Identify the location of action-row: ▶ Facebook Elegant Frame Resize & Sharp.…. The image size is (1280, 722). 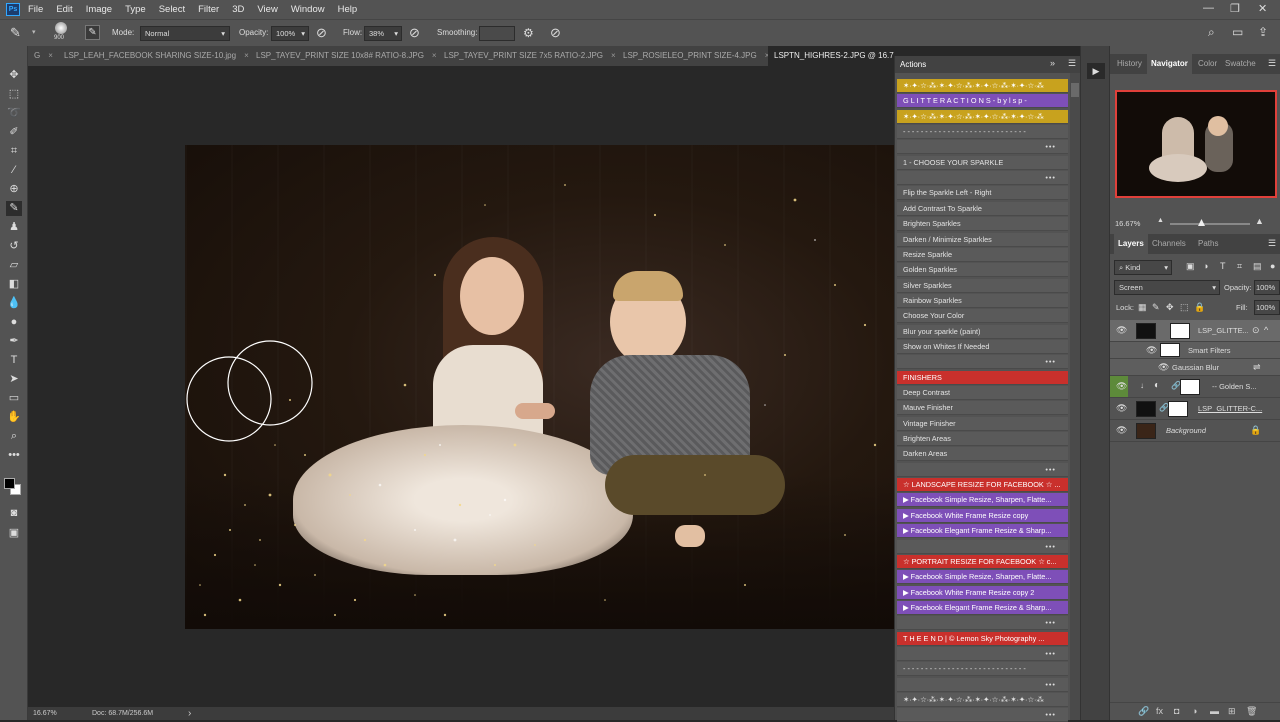
(982, 607).